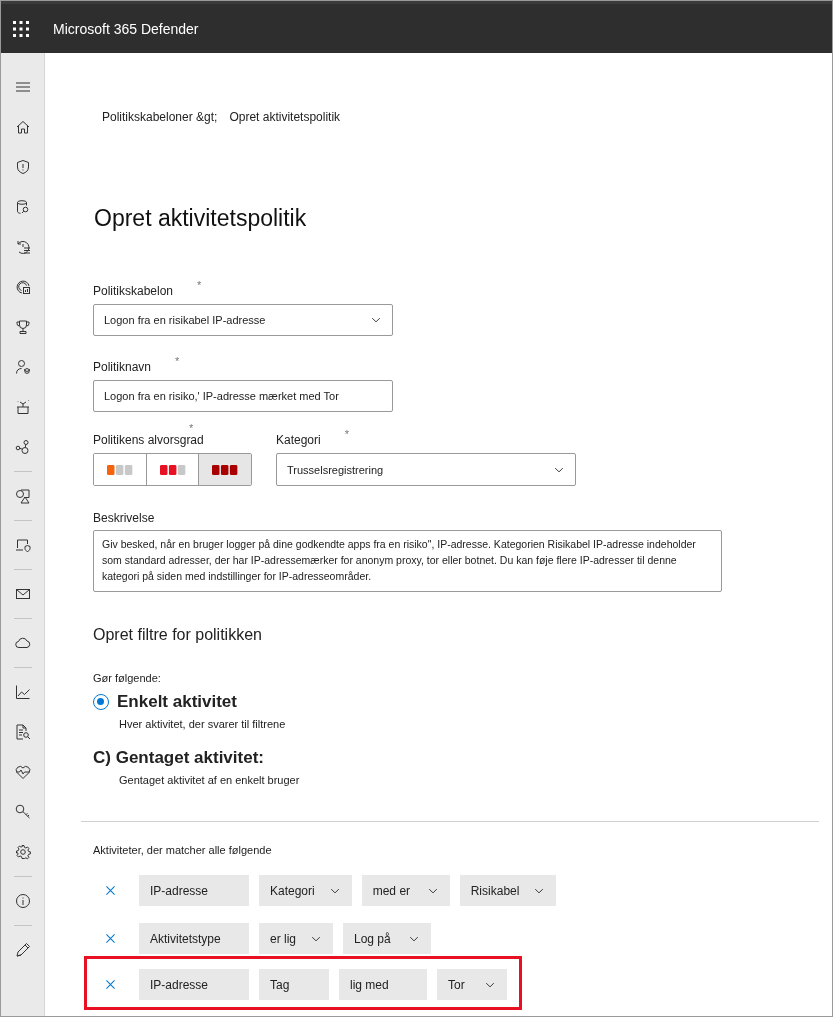  Describe the element at coordinates (508, 890) in the screenshot. I see `filter-dropdown: Risikabel` at that location.